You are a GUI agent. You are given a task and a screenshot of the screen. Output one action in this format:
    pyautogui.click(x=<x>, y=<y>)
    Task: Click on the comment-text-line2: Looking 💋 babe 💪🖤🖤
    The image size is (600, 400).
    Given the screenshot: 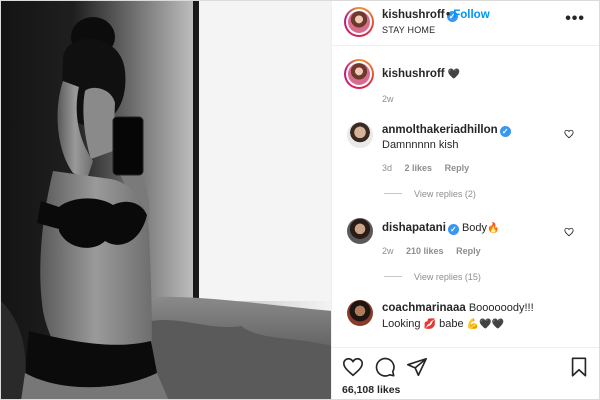 What is the action you would take?
    pyautogui.click(x=443, y=324)
    